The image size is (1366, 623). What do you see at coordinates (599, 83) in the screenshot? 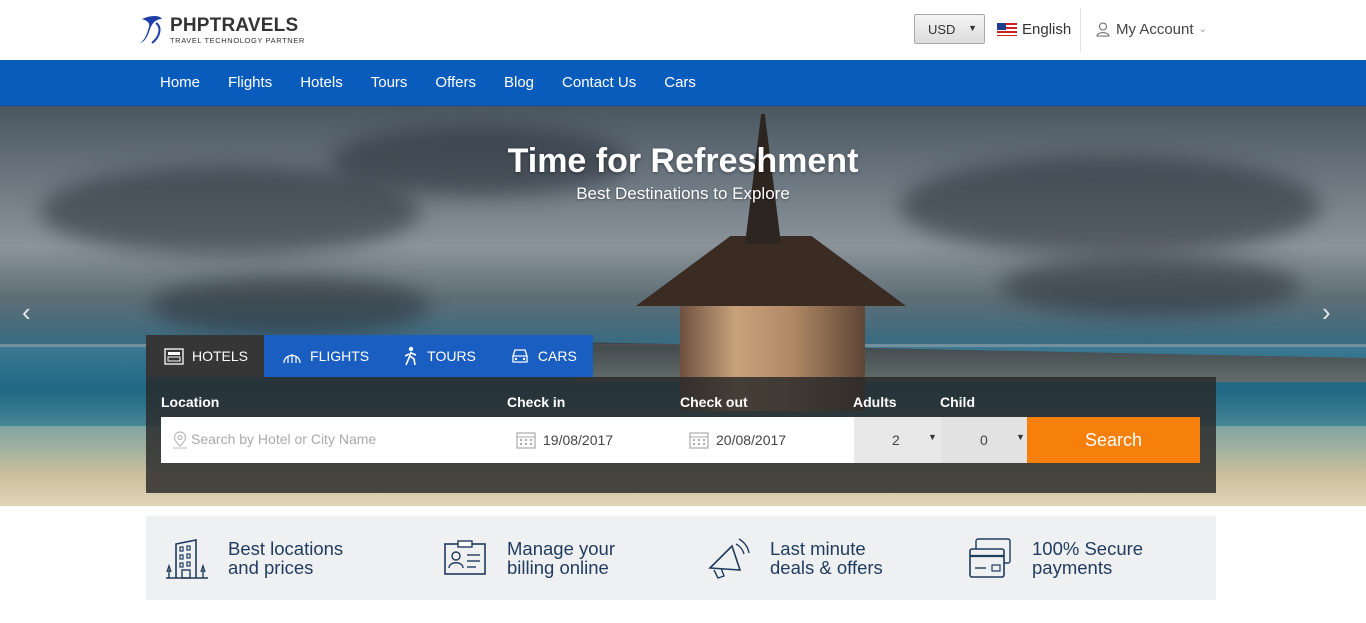
I see `nav-contact-us: Contact Us` at bounding box center [599, 83].